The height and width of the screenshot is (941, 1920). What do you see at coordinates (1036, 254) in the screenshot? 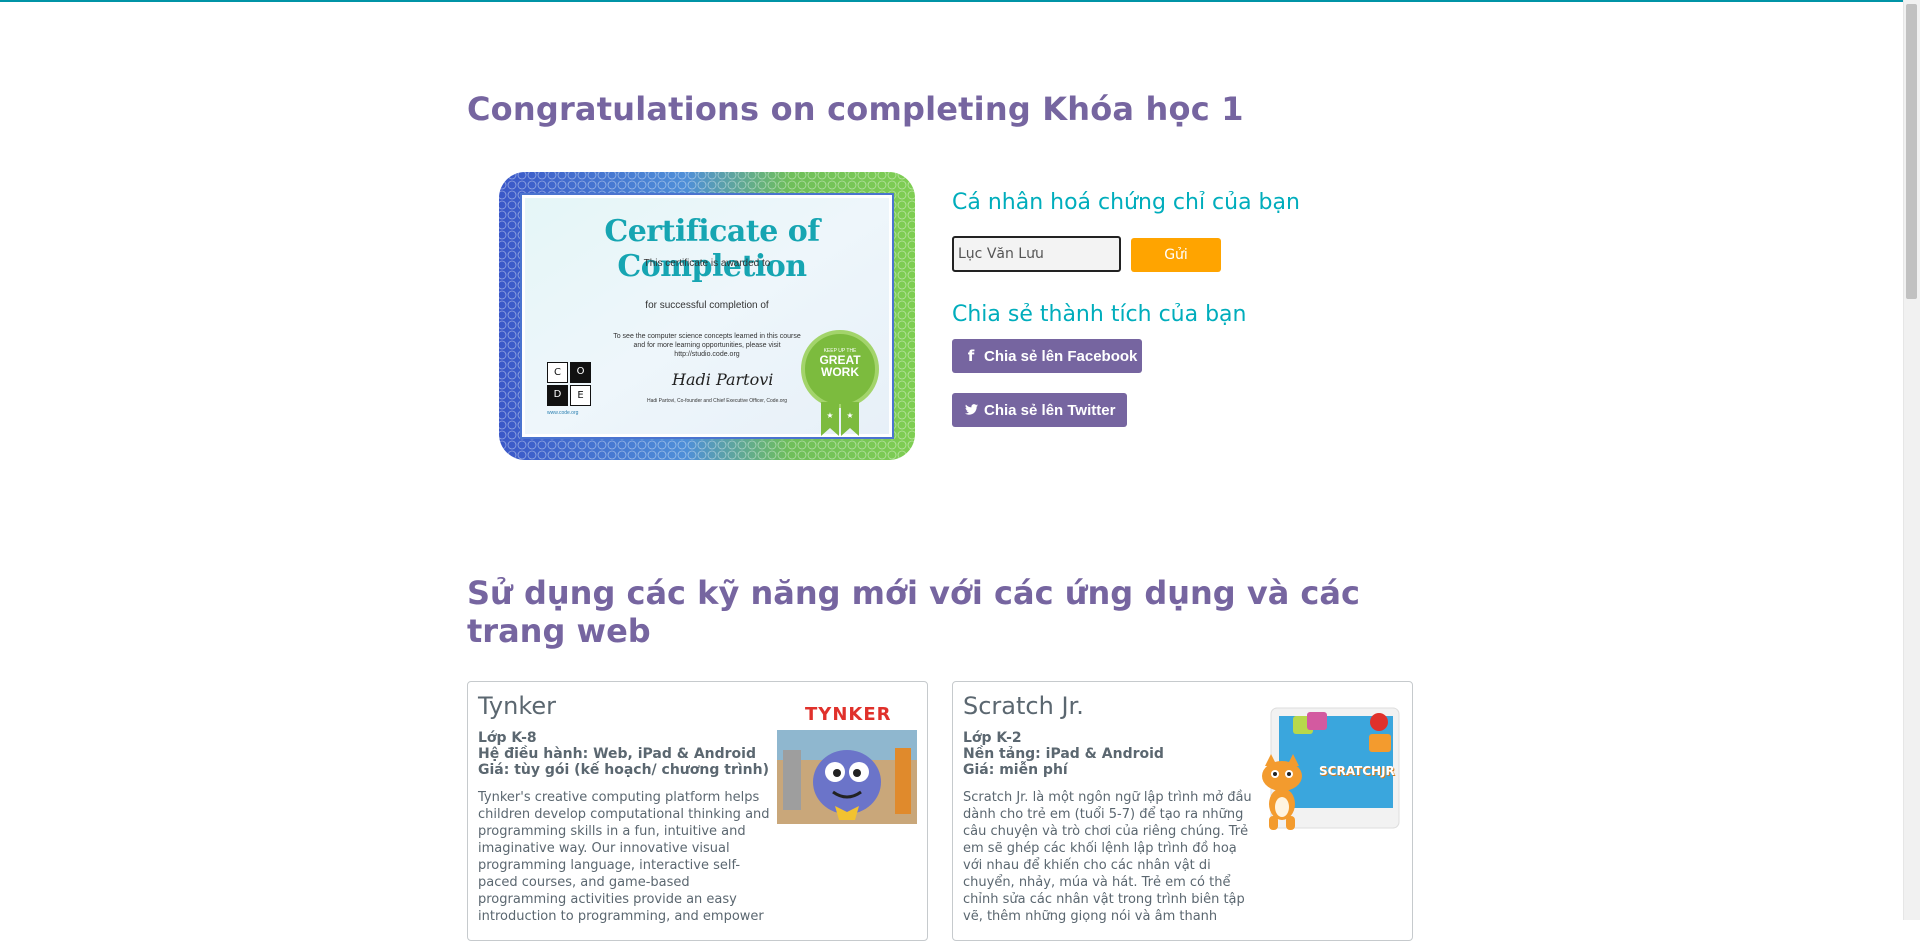
I see `certificate-name-input` at bounding box center [1036, 254].